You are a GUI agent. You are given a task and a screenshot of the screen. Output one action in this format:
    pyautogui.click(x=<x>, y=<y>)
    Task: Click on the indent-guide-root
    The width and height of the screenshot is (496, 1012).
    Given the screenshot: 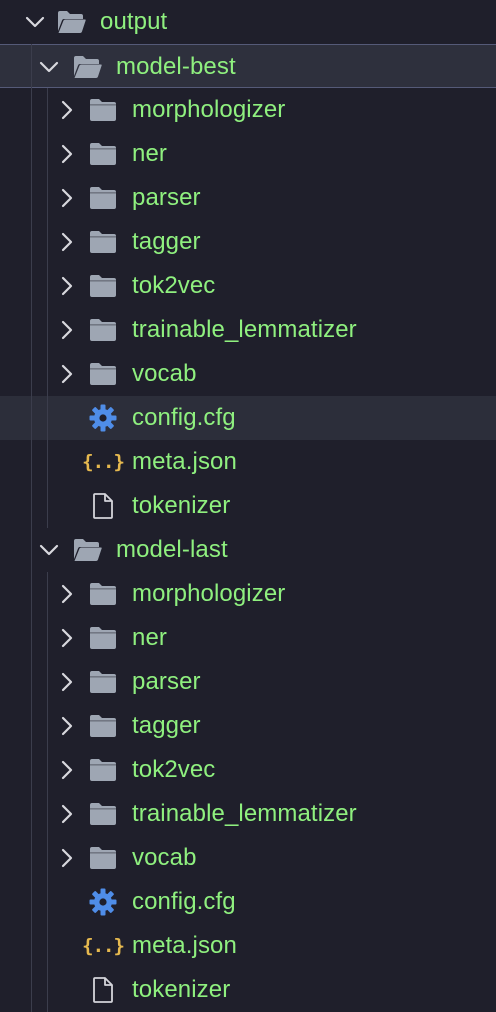 What is the action you would take?
    pyautogui.click(x=31, y=528)
    